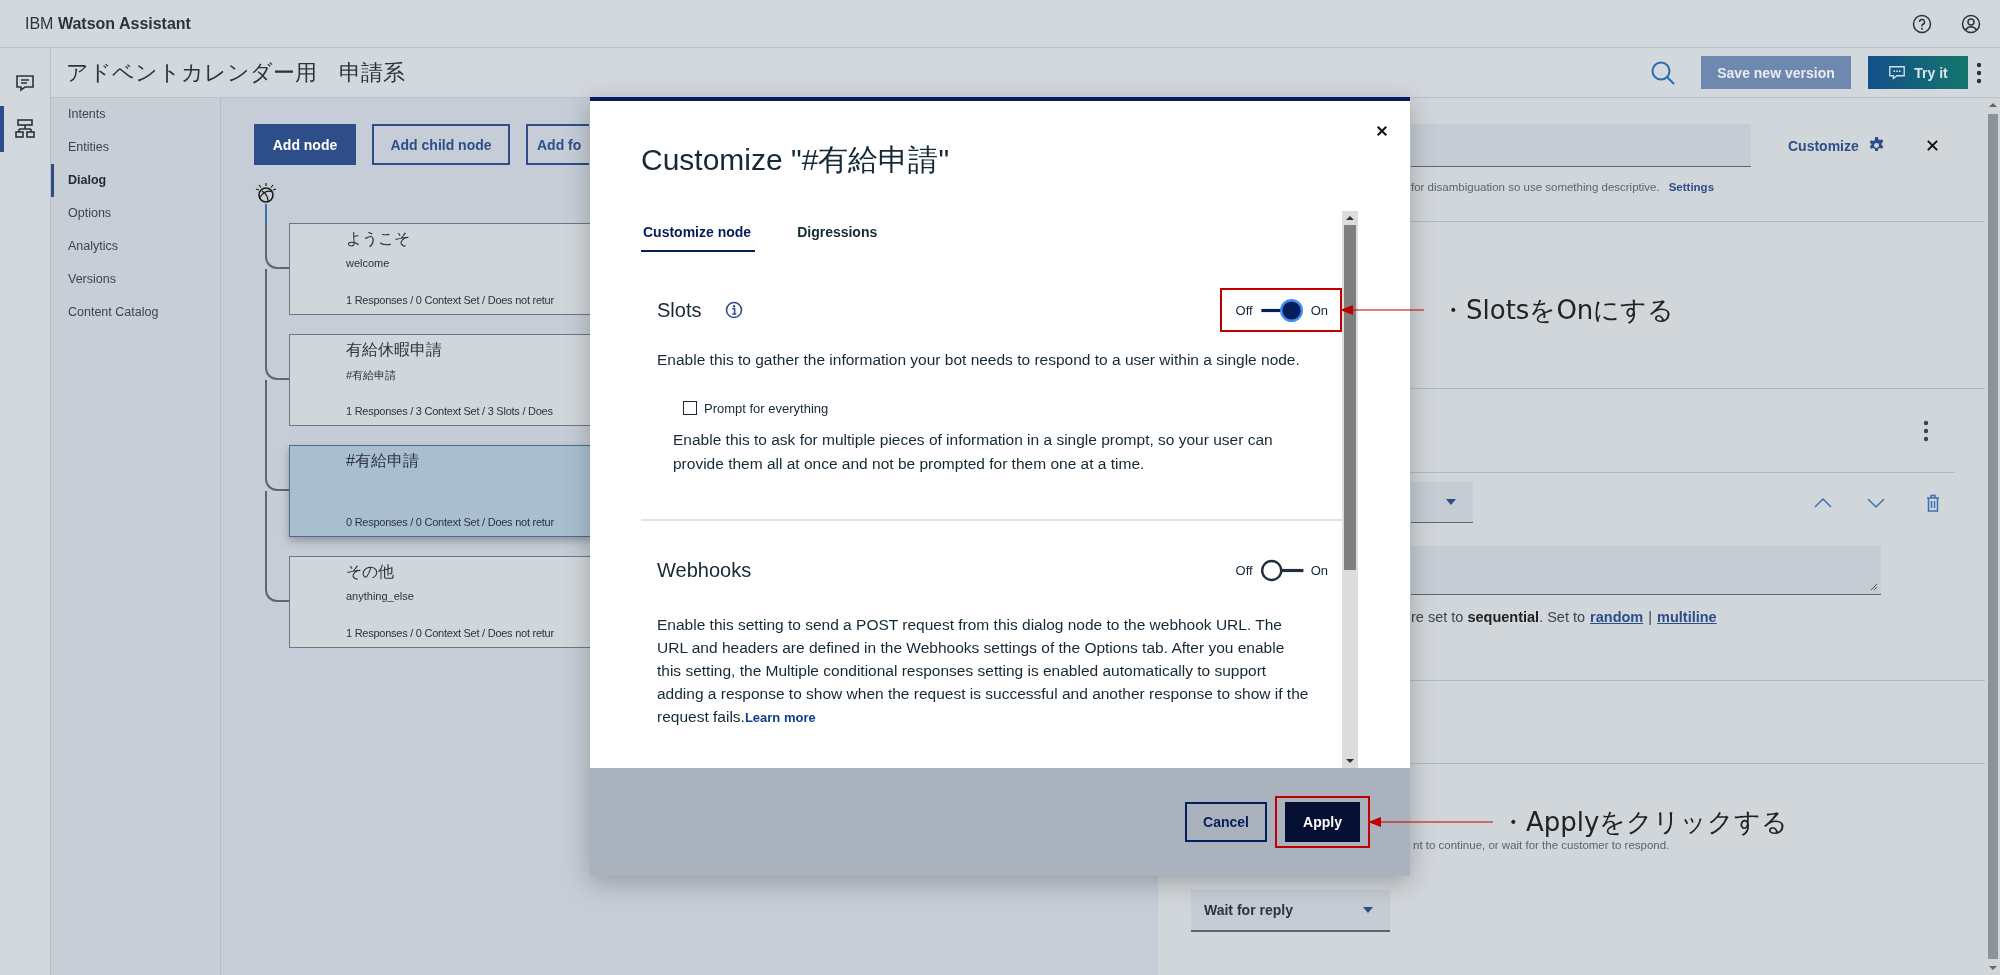  I want to click on dialog-title: Customize "#有給申請", so click(795, 160).